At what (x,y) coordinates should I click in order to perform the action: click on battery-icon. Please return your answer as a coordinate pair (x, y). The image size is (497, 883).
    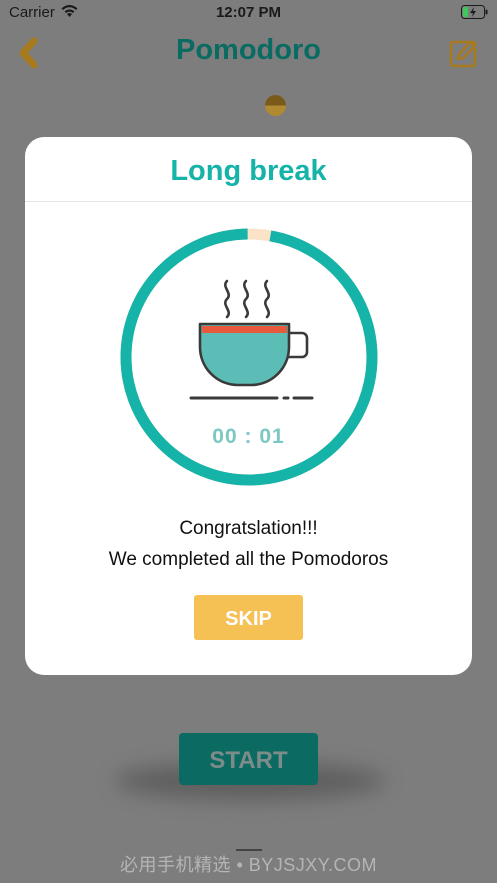
    Looking at the image, I should click on (474, 12).